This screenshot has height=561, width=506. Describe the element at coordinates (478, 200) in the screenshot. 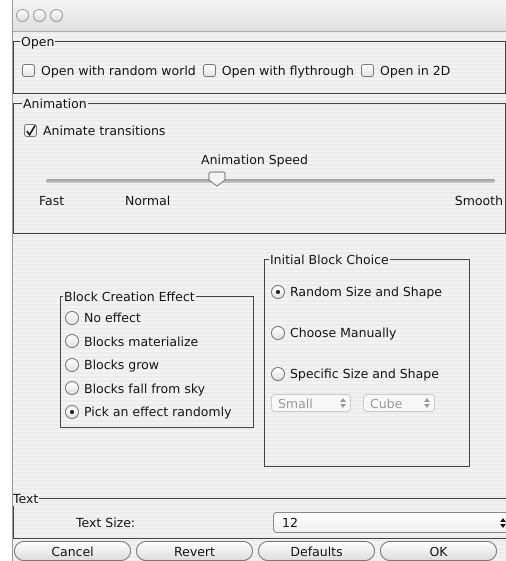

I see `tick-label: Smooth` at that location.